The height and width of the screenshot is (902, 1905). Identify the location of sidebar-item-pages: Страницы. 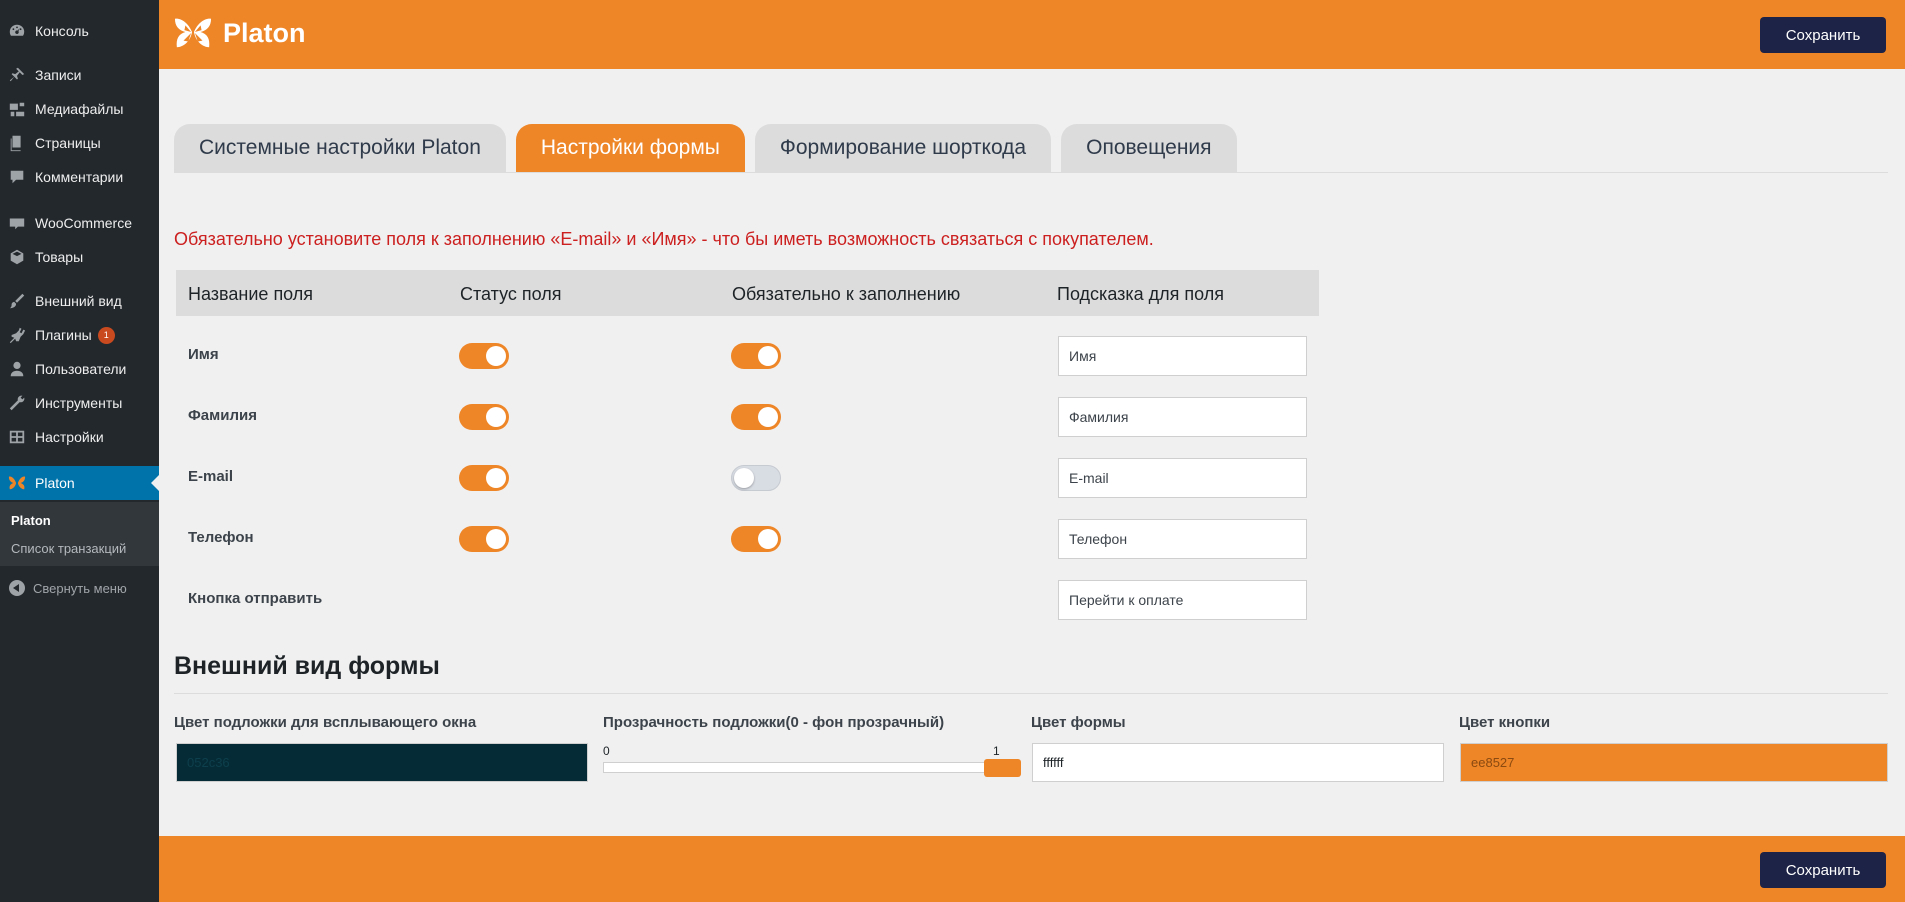
(79, 143).